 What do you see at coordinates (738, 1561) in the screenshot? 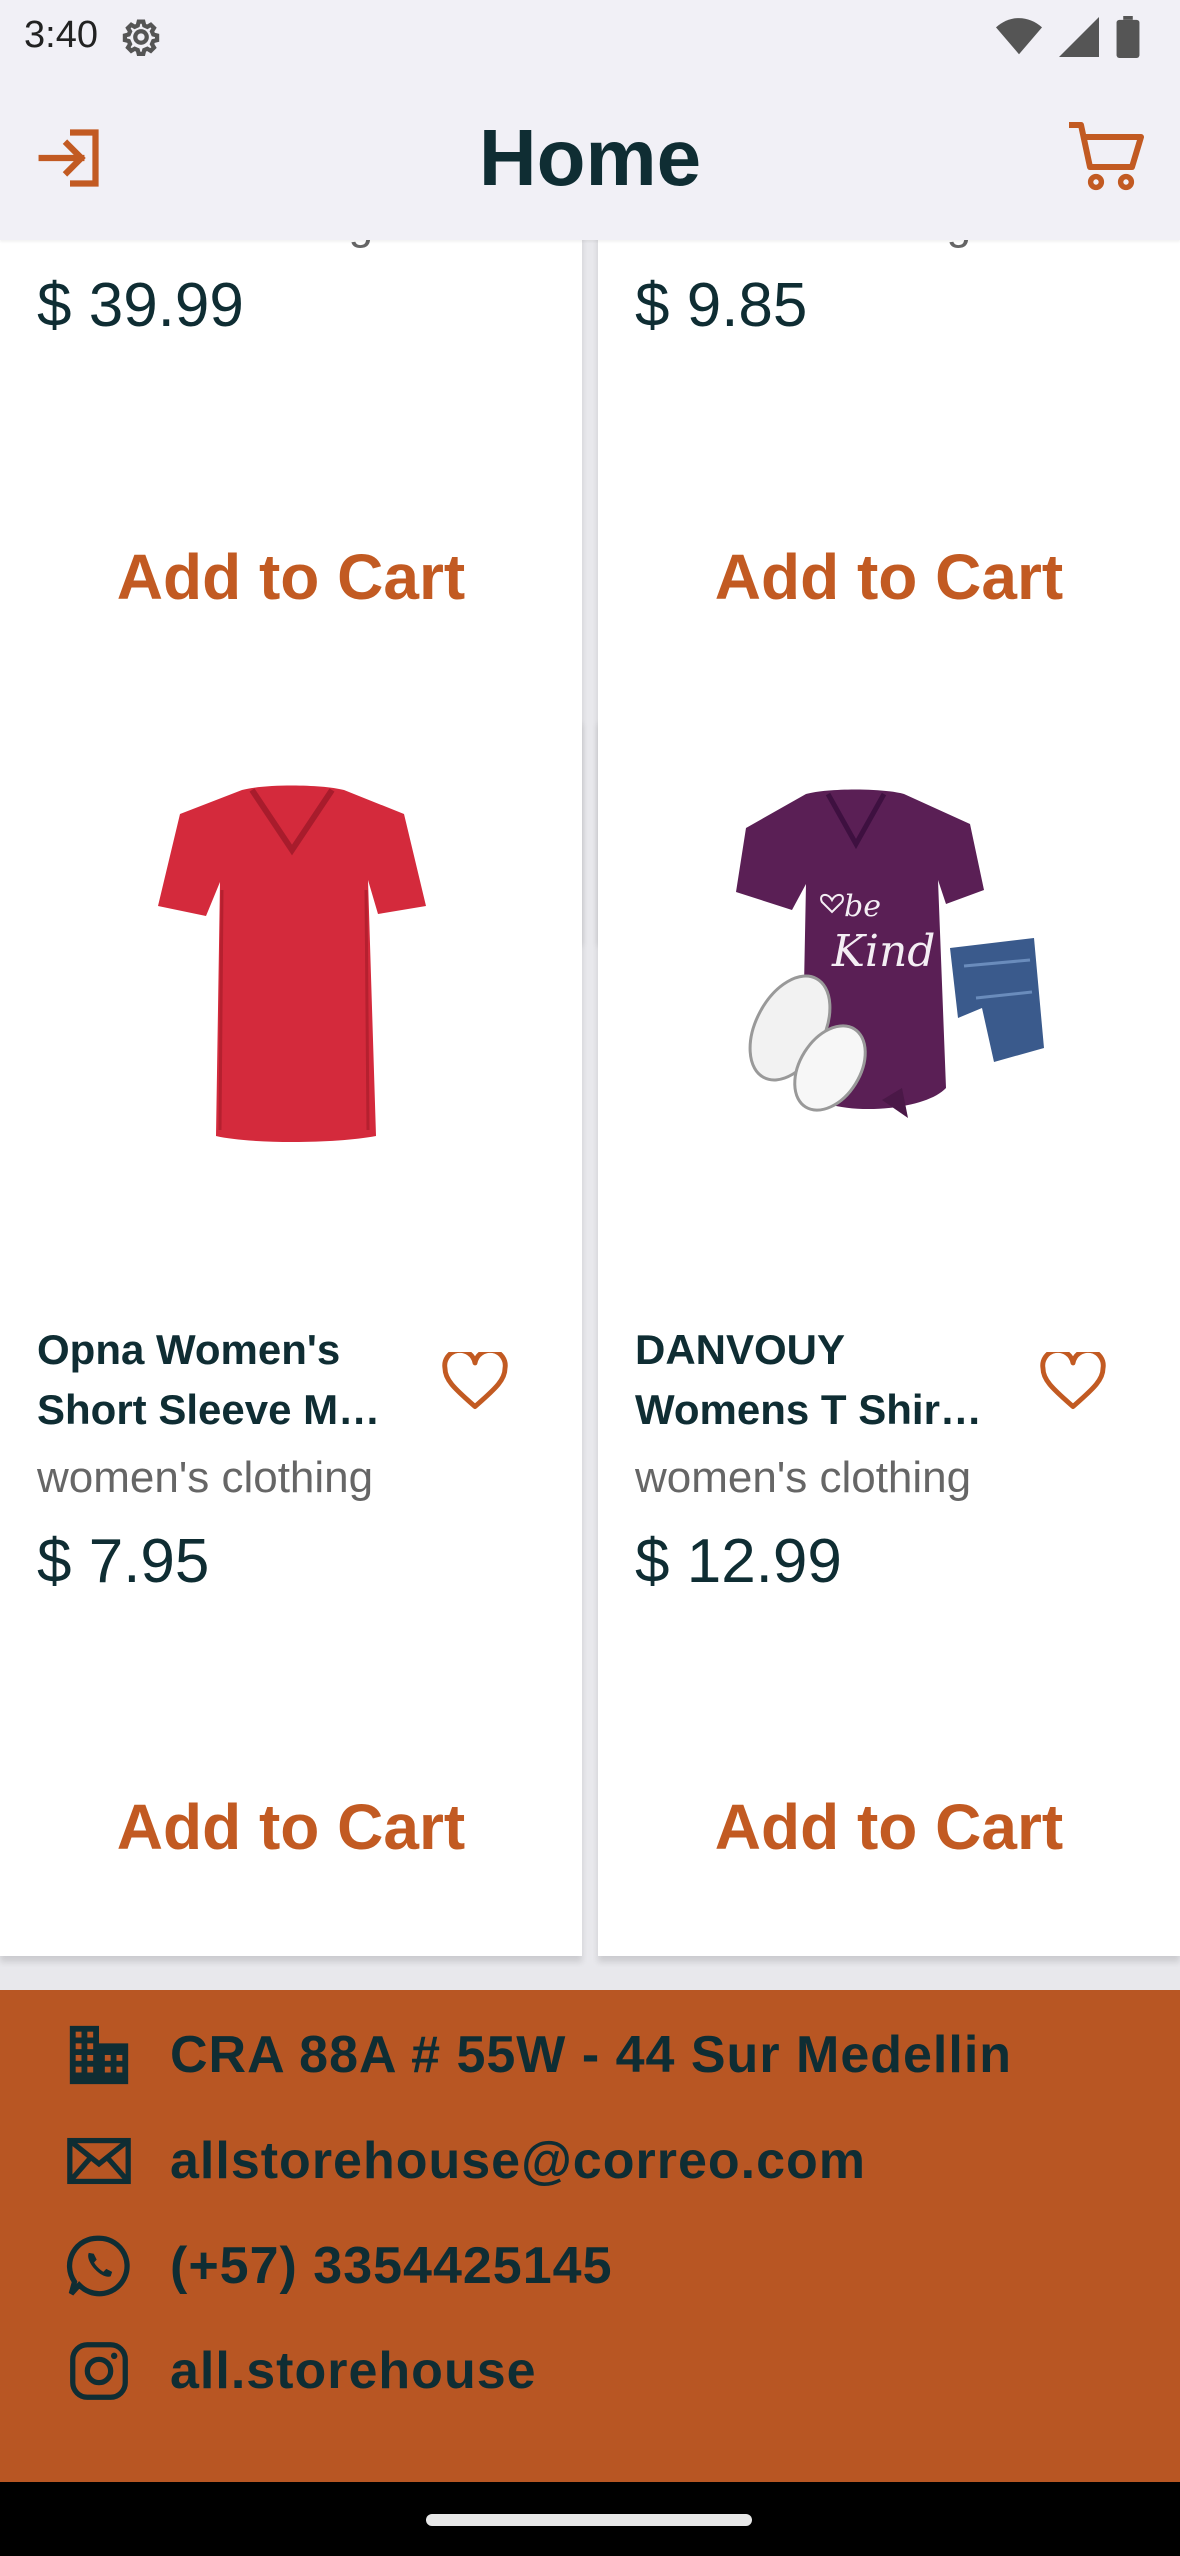
I see `product-price: $ 12.99` at bounding box center [738, 1561].